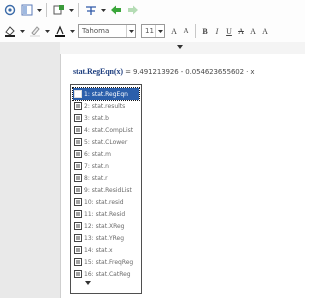 This screenshot has height=298, width=320. What do you see at coordinates (229, 31) in the screenshot?
I see `underline-button: U` at bounding box center [229, 31].